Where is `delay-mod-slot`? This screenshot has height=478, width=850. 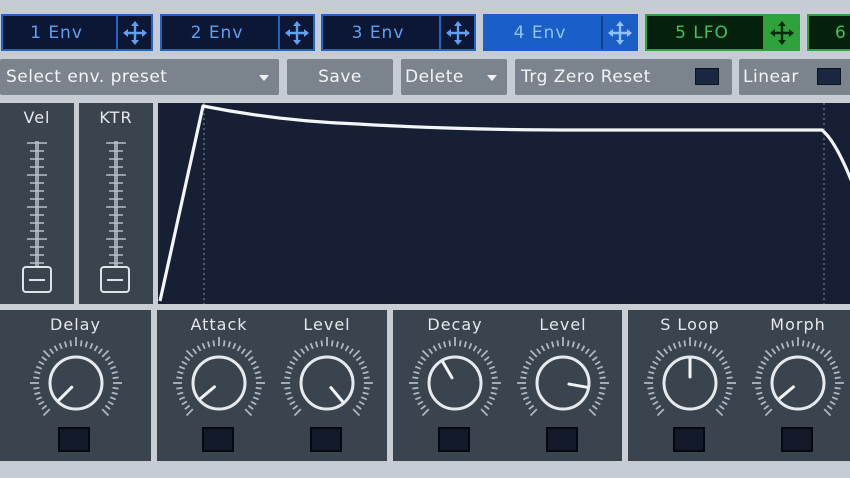
delay-mod-slot is located at coordinates (74, 439).